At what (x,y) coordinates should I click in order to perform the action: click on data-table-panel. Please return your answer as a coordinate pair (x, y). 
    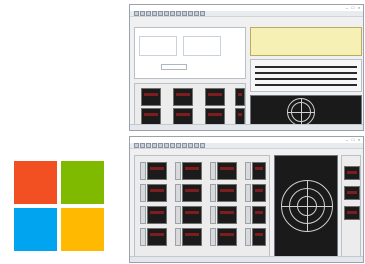
    Looking at the image, I should click on (306, 41).